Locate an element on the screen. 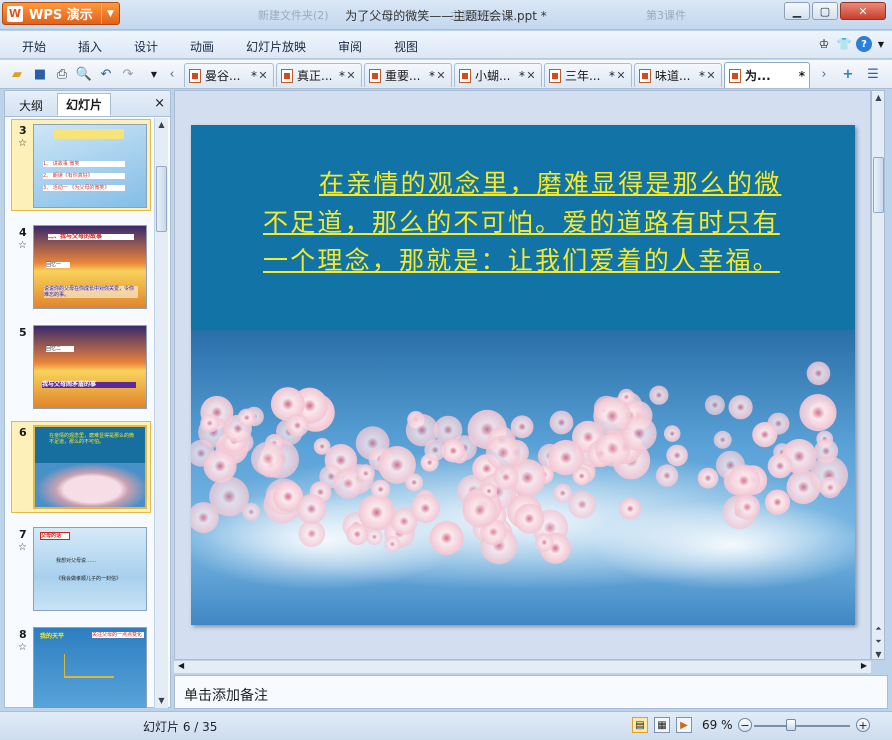 This screenshot has height=740, width=892. slide-thumbnail-8: 我的天平 关注父母的一点点变化 is located at coordinates (90, 667).